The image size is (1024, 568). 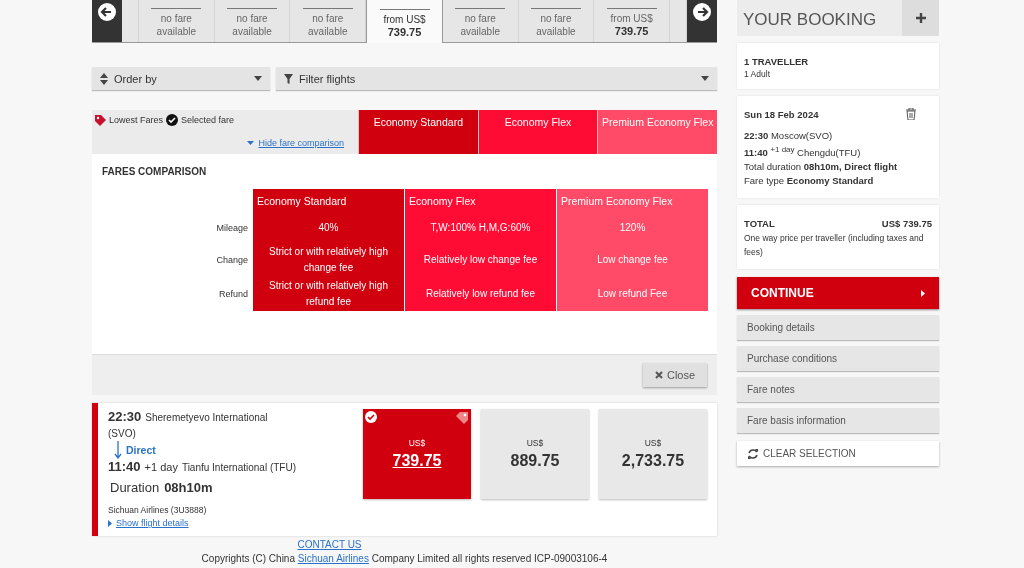 I want to click on row-label: Refund, so click(x=233, y=294).